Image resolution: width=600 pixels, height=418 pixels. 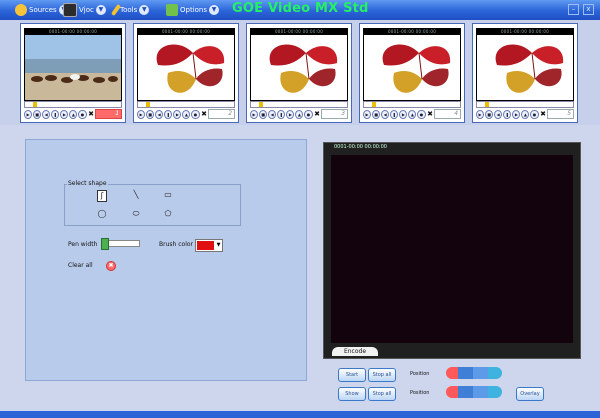 What do you see at coordinates (21, 10) in the screenshot?
I see `sources-icon` at bounding box center [21, 10].